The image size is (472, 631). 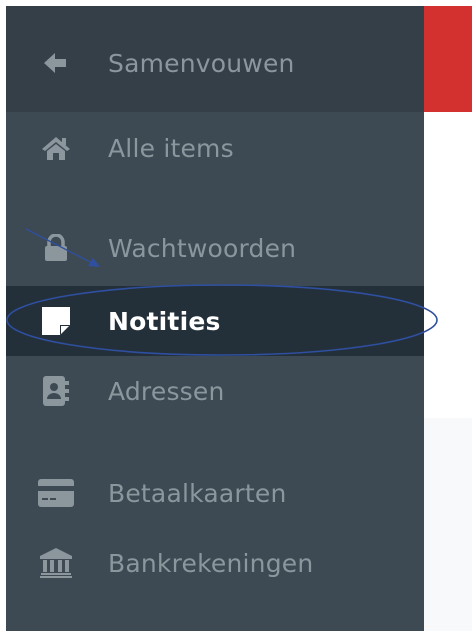 I want to click on sidebar-item-bankrekeningen: Bankrekeningen, so click(x=215, y=563).